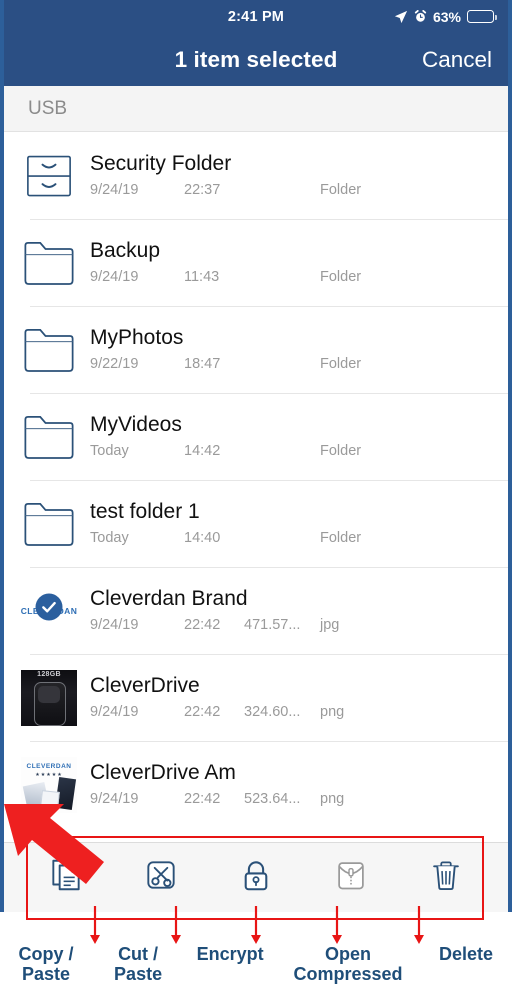  I want to click on file-meta: 9/24/19 22:37 Folder, so click(292, 190).